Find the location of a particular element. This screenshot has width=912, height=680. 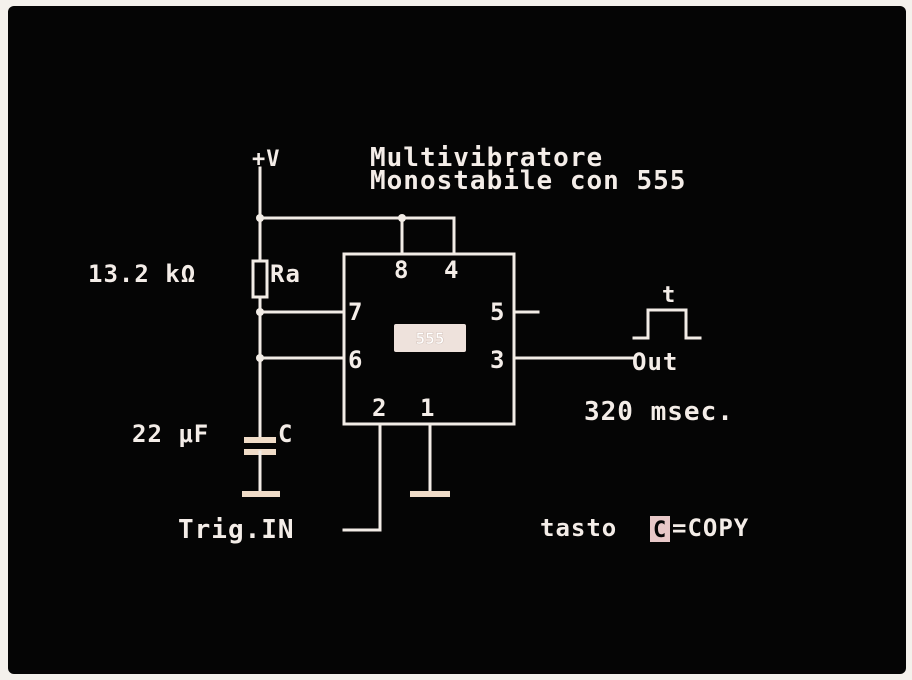

pulse-waveform is located at coordinates (667, 324).